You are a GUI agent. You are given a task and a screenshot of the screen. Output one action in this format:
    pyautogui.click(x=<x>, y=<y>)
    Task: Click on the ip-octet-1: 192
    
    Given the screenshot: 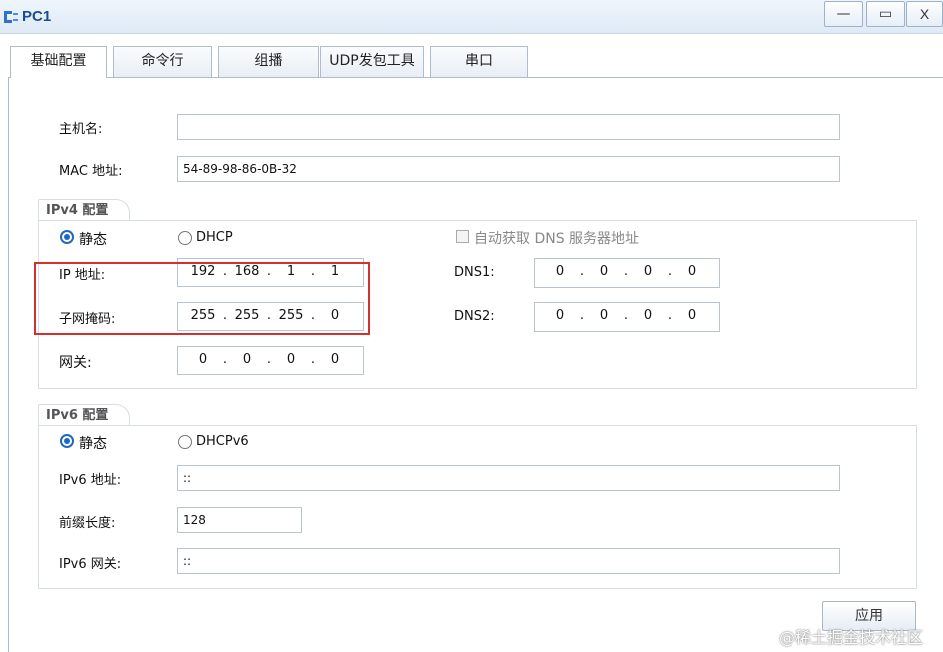 What is the action you would take?
    pyautogui.click(x=203, y=271)
    